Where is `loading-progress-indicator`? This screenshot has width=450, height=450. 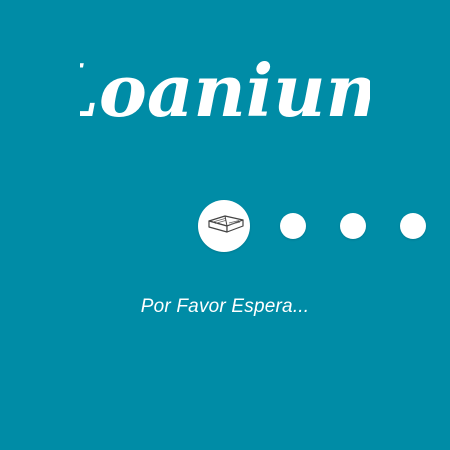
loading-progress-indicator is located at coordinates (318, 226).